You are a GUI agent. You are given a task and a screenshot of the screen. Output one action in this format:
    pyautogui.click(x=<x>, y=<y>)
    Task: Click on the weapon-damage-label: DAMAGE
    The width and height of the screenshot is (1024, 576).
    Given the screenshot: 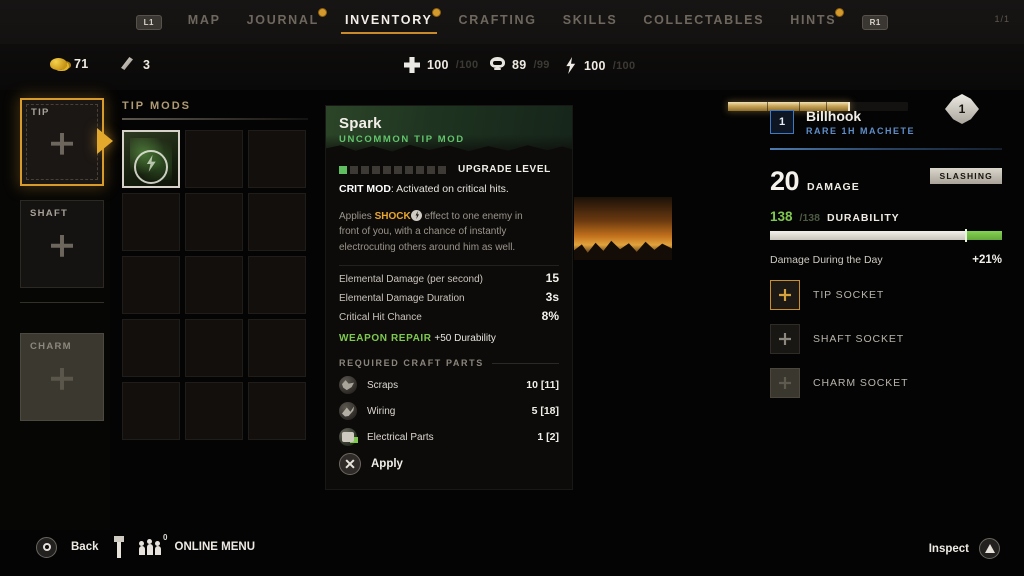 What is the action you would take?
    pyautogui.click(x=833, y=187)
    